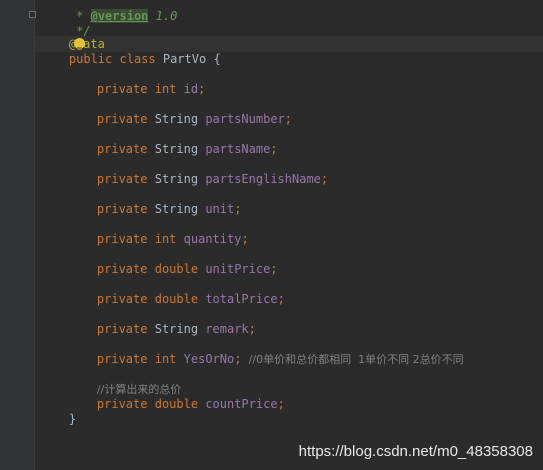 This screenshot has height=470, width=543. I want to click on close-brace-line: }, so click(58, 411).